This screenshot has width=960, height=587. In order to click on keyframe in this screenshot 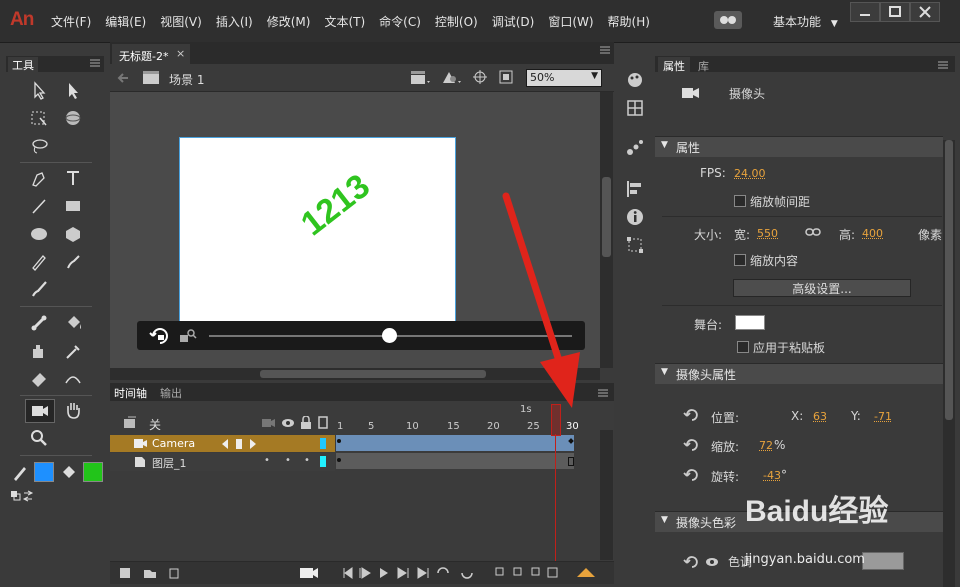, I will do `click(339, 441)`.